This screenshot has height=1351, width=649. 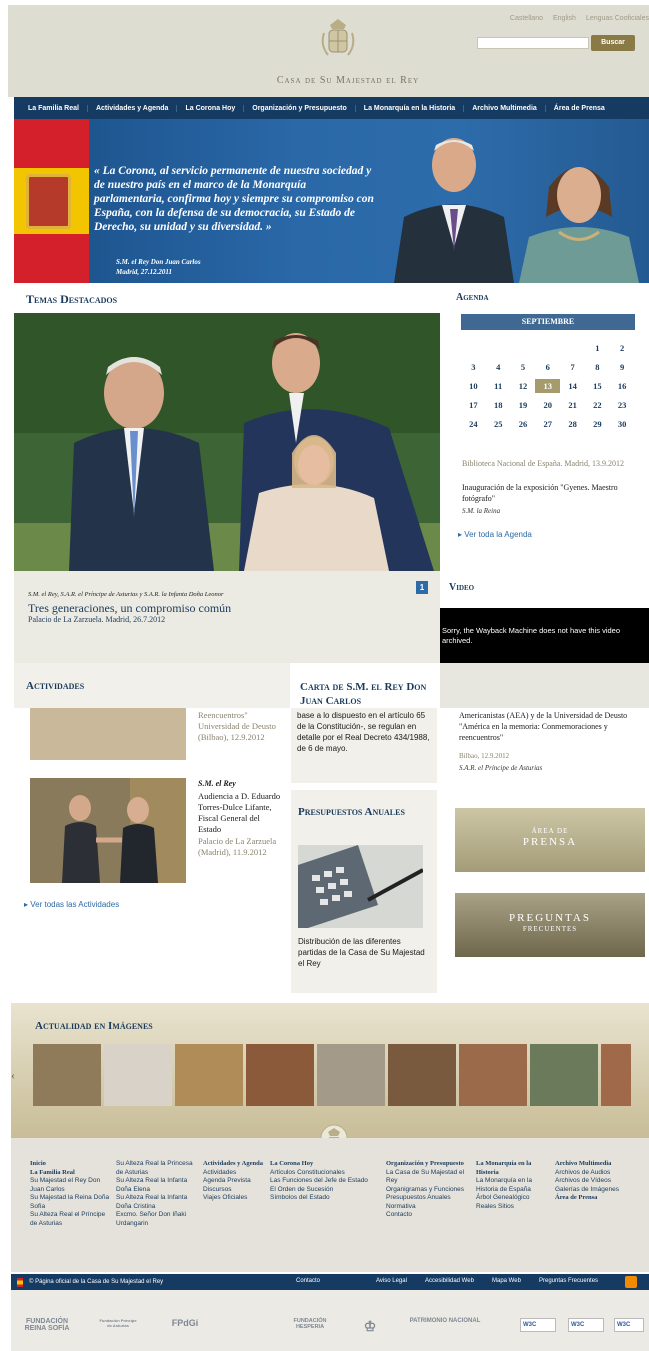 What do you see at coordinates (370, 1326) in the screenshot?
I see `gr-monogram-logo: ♔` at bounding box center [370, 1326].